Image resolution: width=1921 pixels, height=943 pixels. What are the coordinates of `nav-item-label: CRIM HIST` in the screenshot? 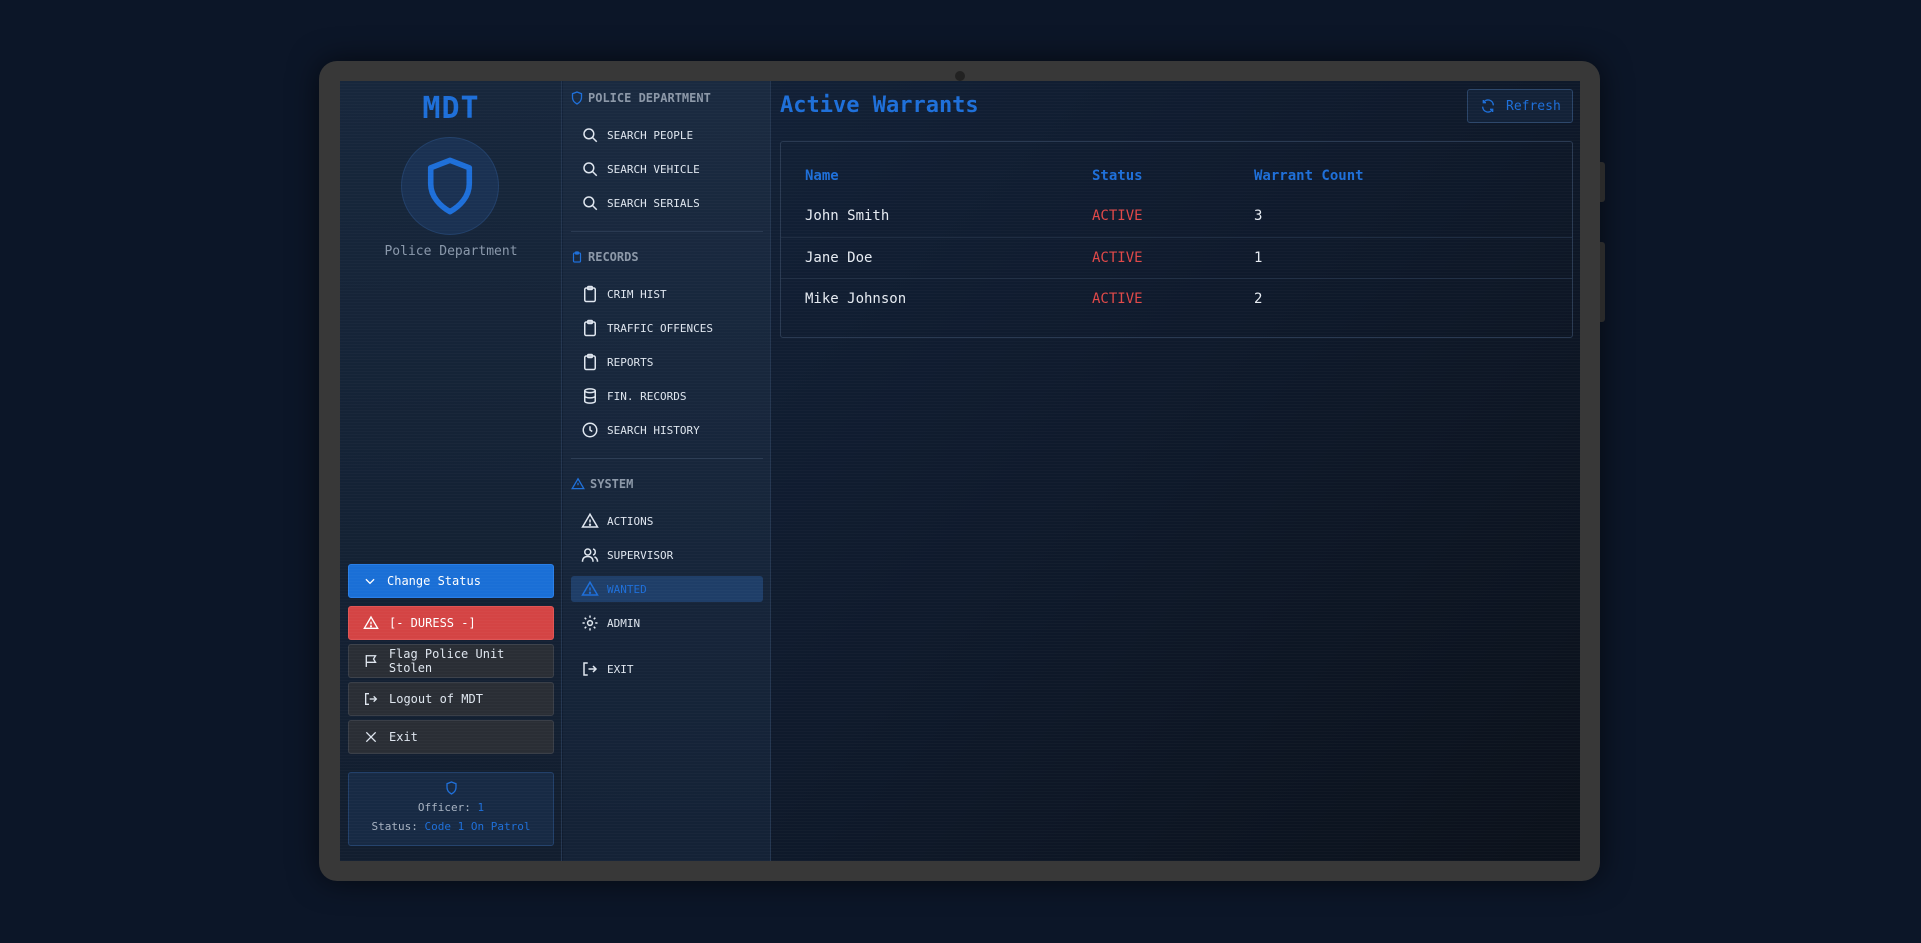 It's located at (637, 294).